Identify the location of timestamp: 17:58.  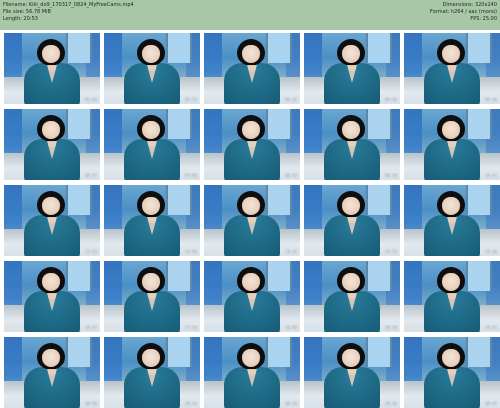
(190, 327).